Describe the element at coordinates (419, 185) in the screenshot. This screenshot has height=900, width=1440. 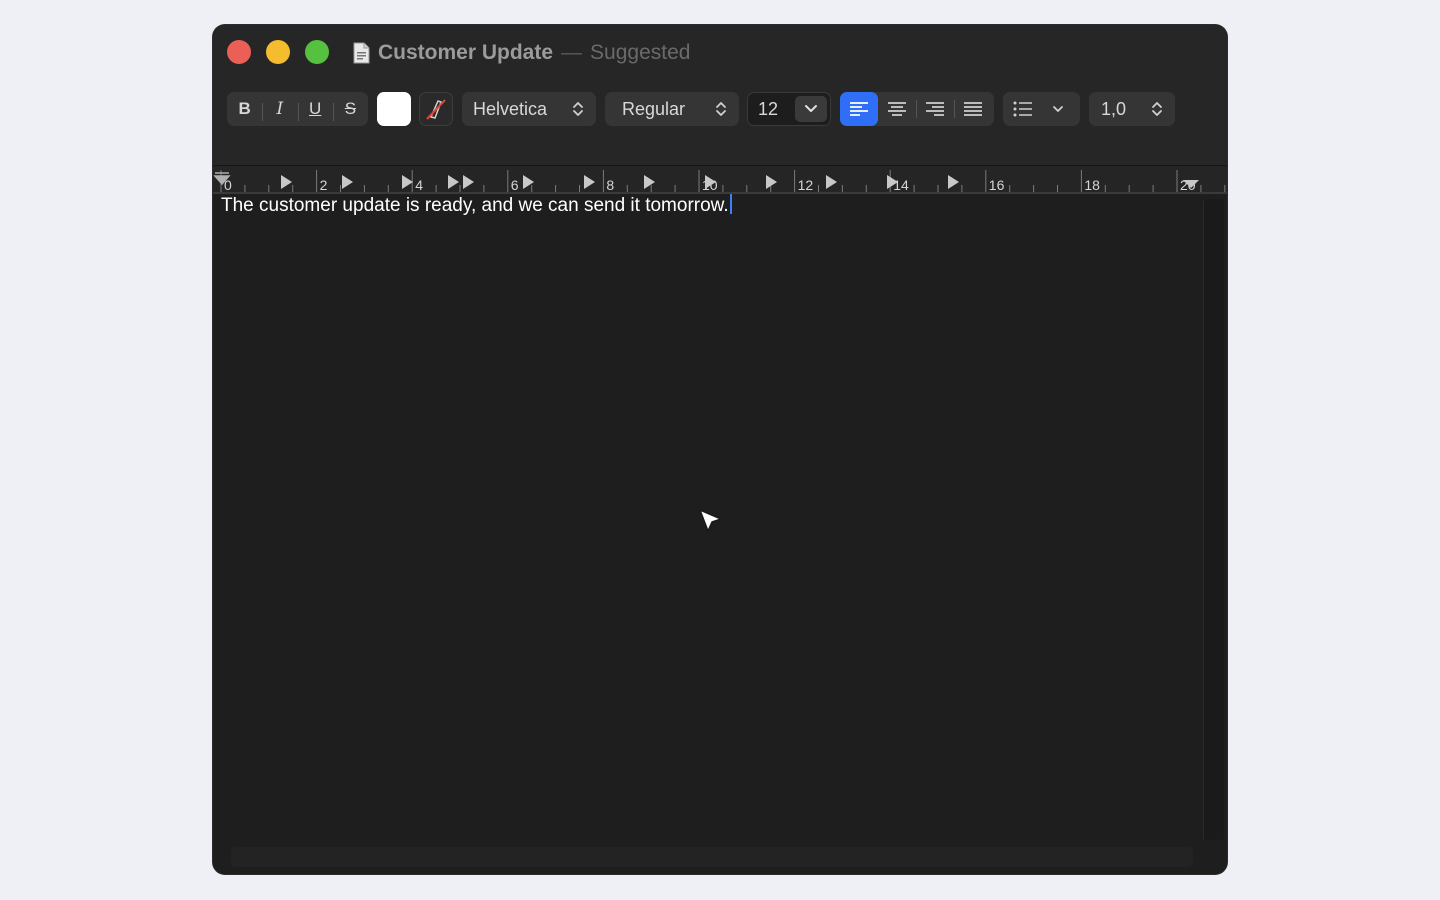
I see `ruler-label: 4` at that location.